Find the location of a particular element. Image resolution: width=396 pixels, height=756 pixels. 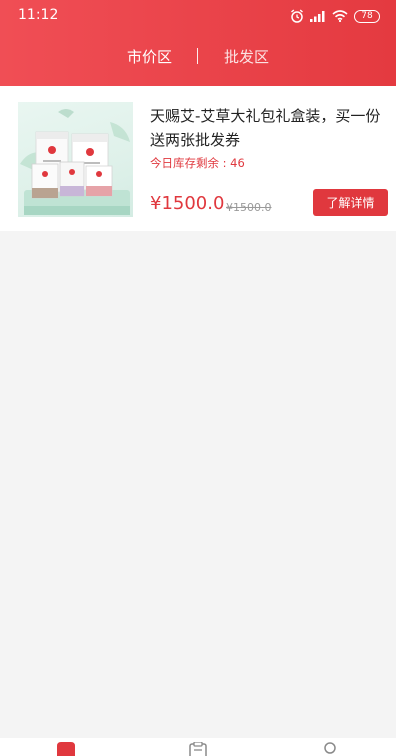

status-icons: 78 is located at coordinates (335, 16).